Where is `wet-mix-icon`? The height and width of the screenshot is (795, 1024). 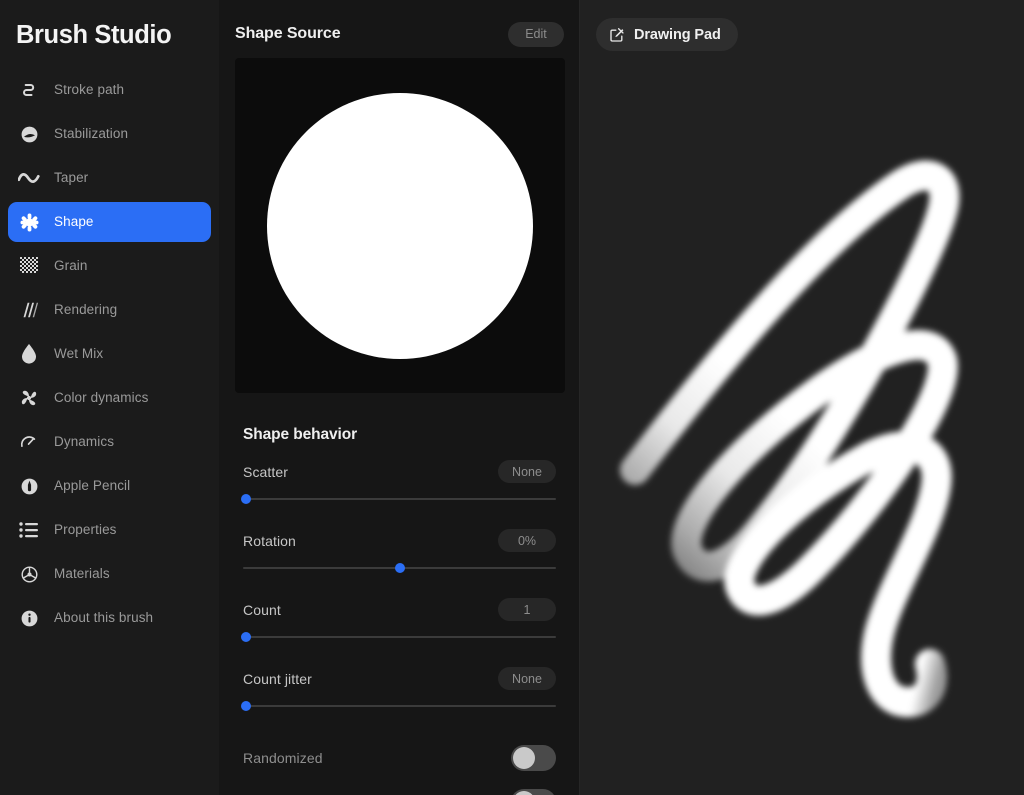 wet-mix-icon is located at coordinates (29, 354).